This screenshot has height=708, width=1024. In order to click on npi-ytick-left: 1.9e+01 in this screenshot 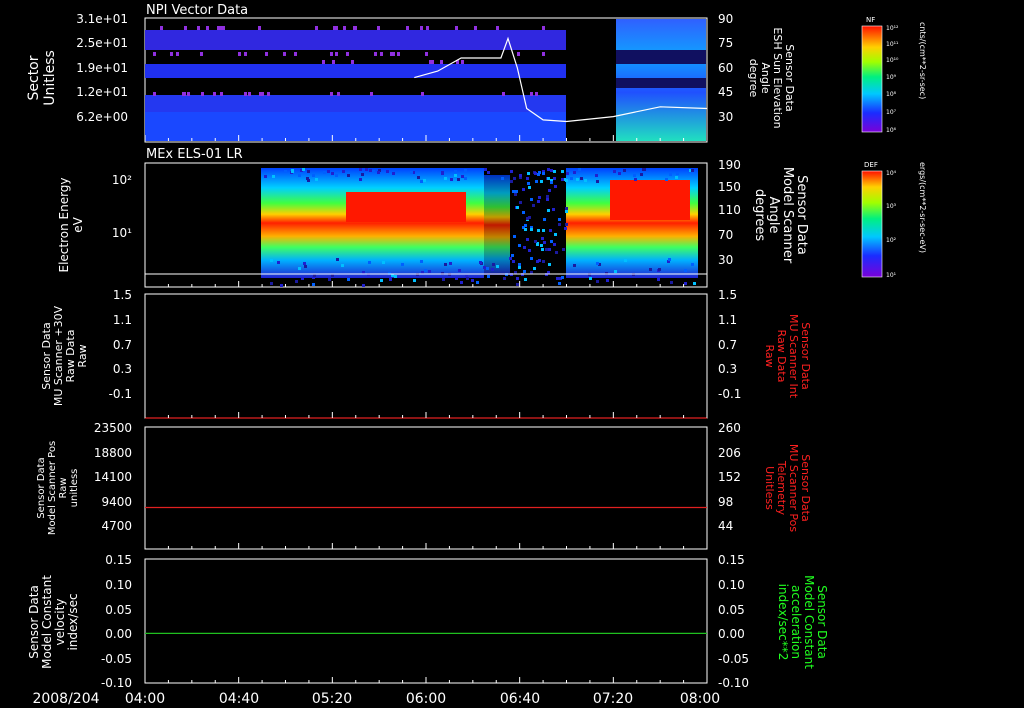, I will do `click(102, 68)`.